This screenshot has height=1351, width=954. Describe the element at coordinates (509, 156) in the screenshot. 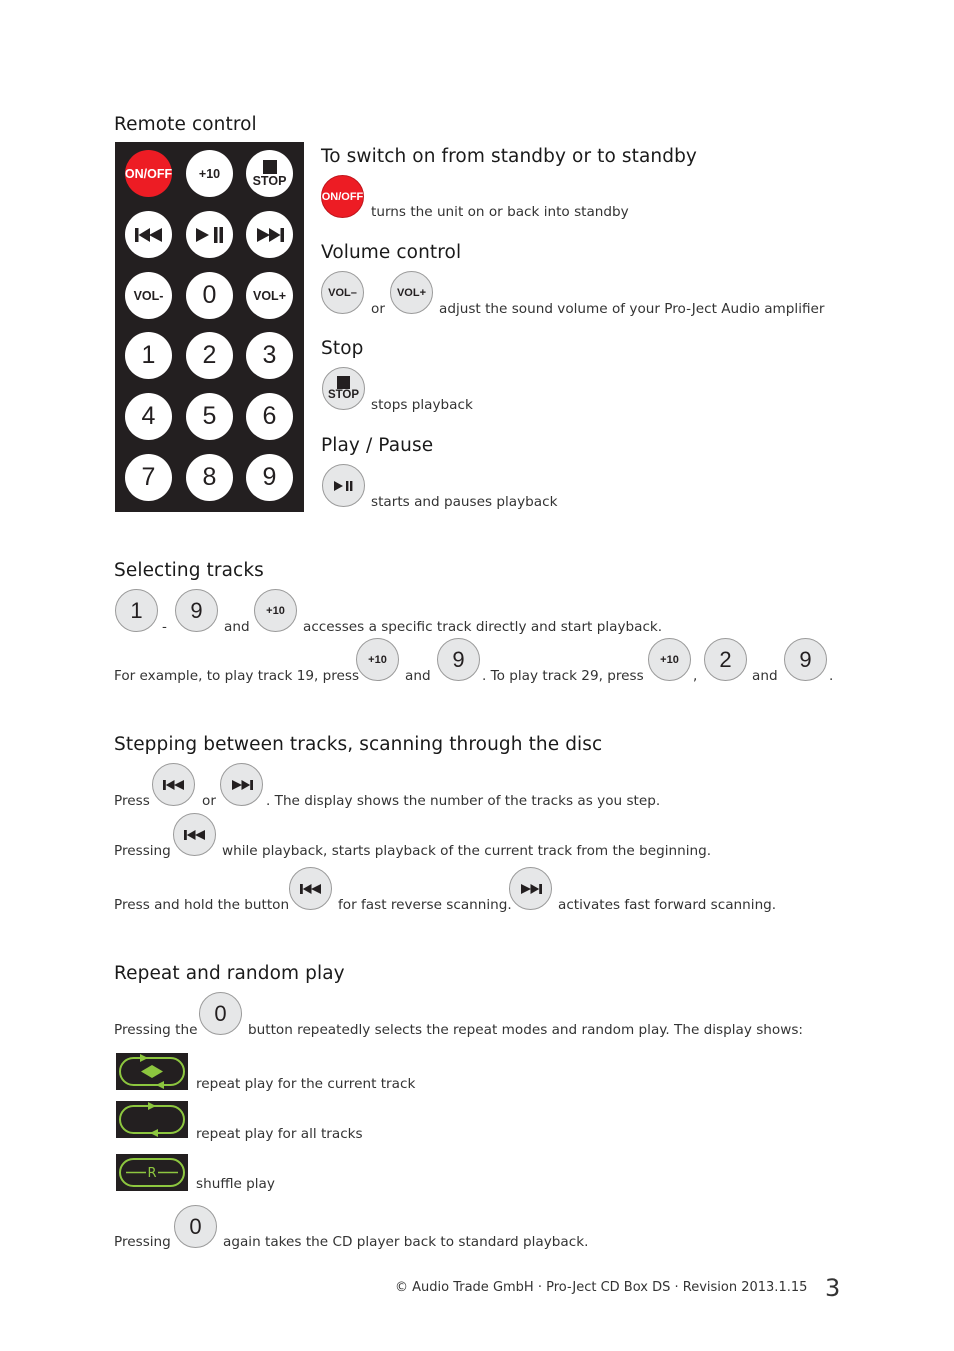

I see `standby-heading: To switch on from standby or to standby` at that location.